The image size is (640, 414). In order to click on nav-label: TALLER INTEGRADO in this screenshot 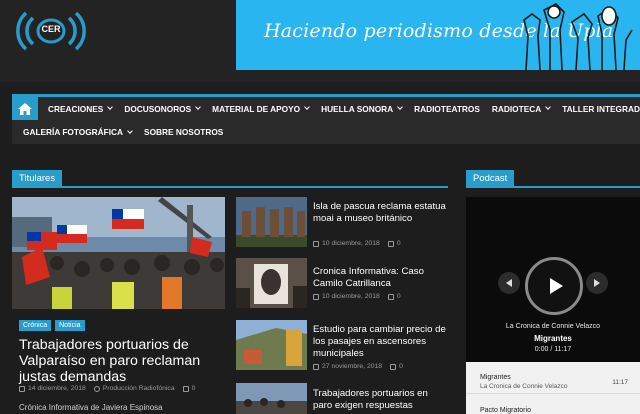, I will do `click(601, 108)`.